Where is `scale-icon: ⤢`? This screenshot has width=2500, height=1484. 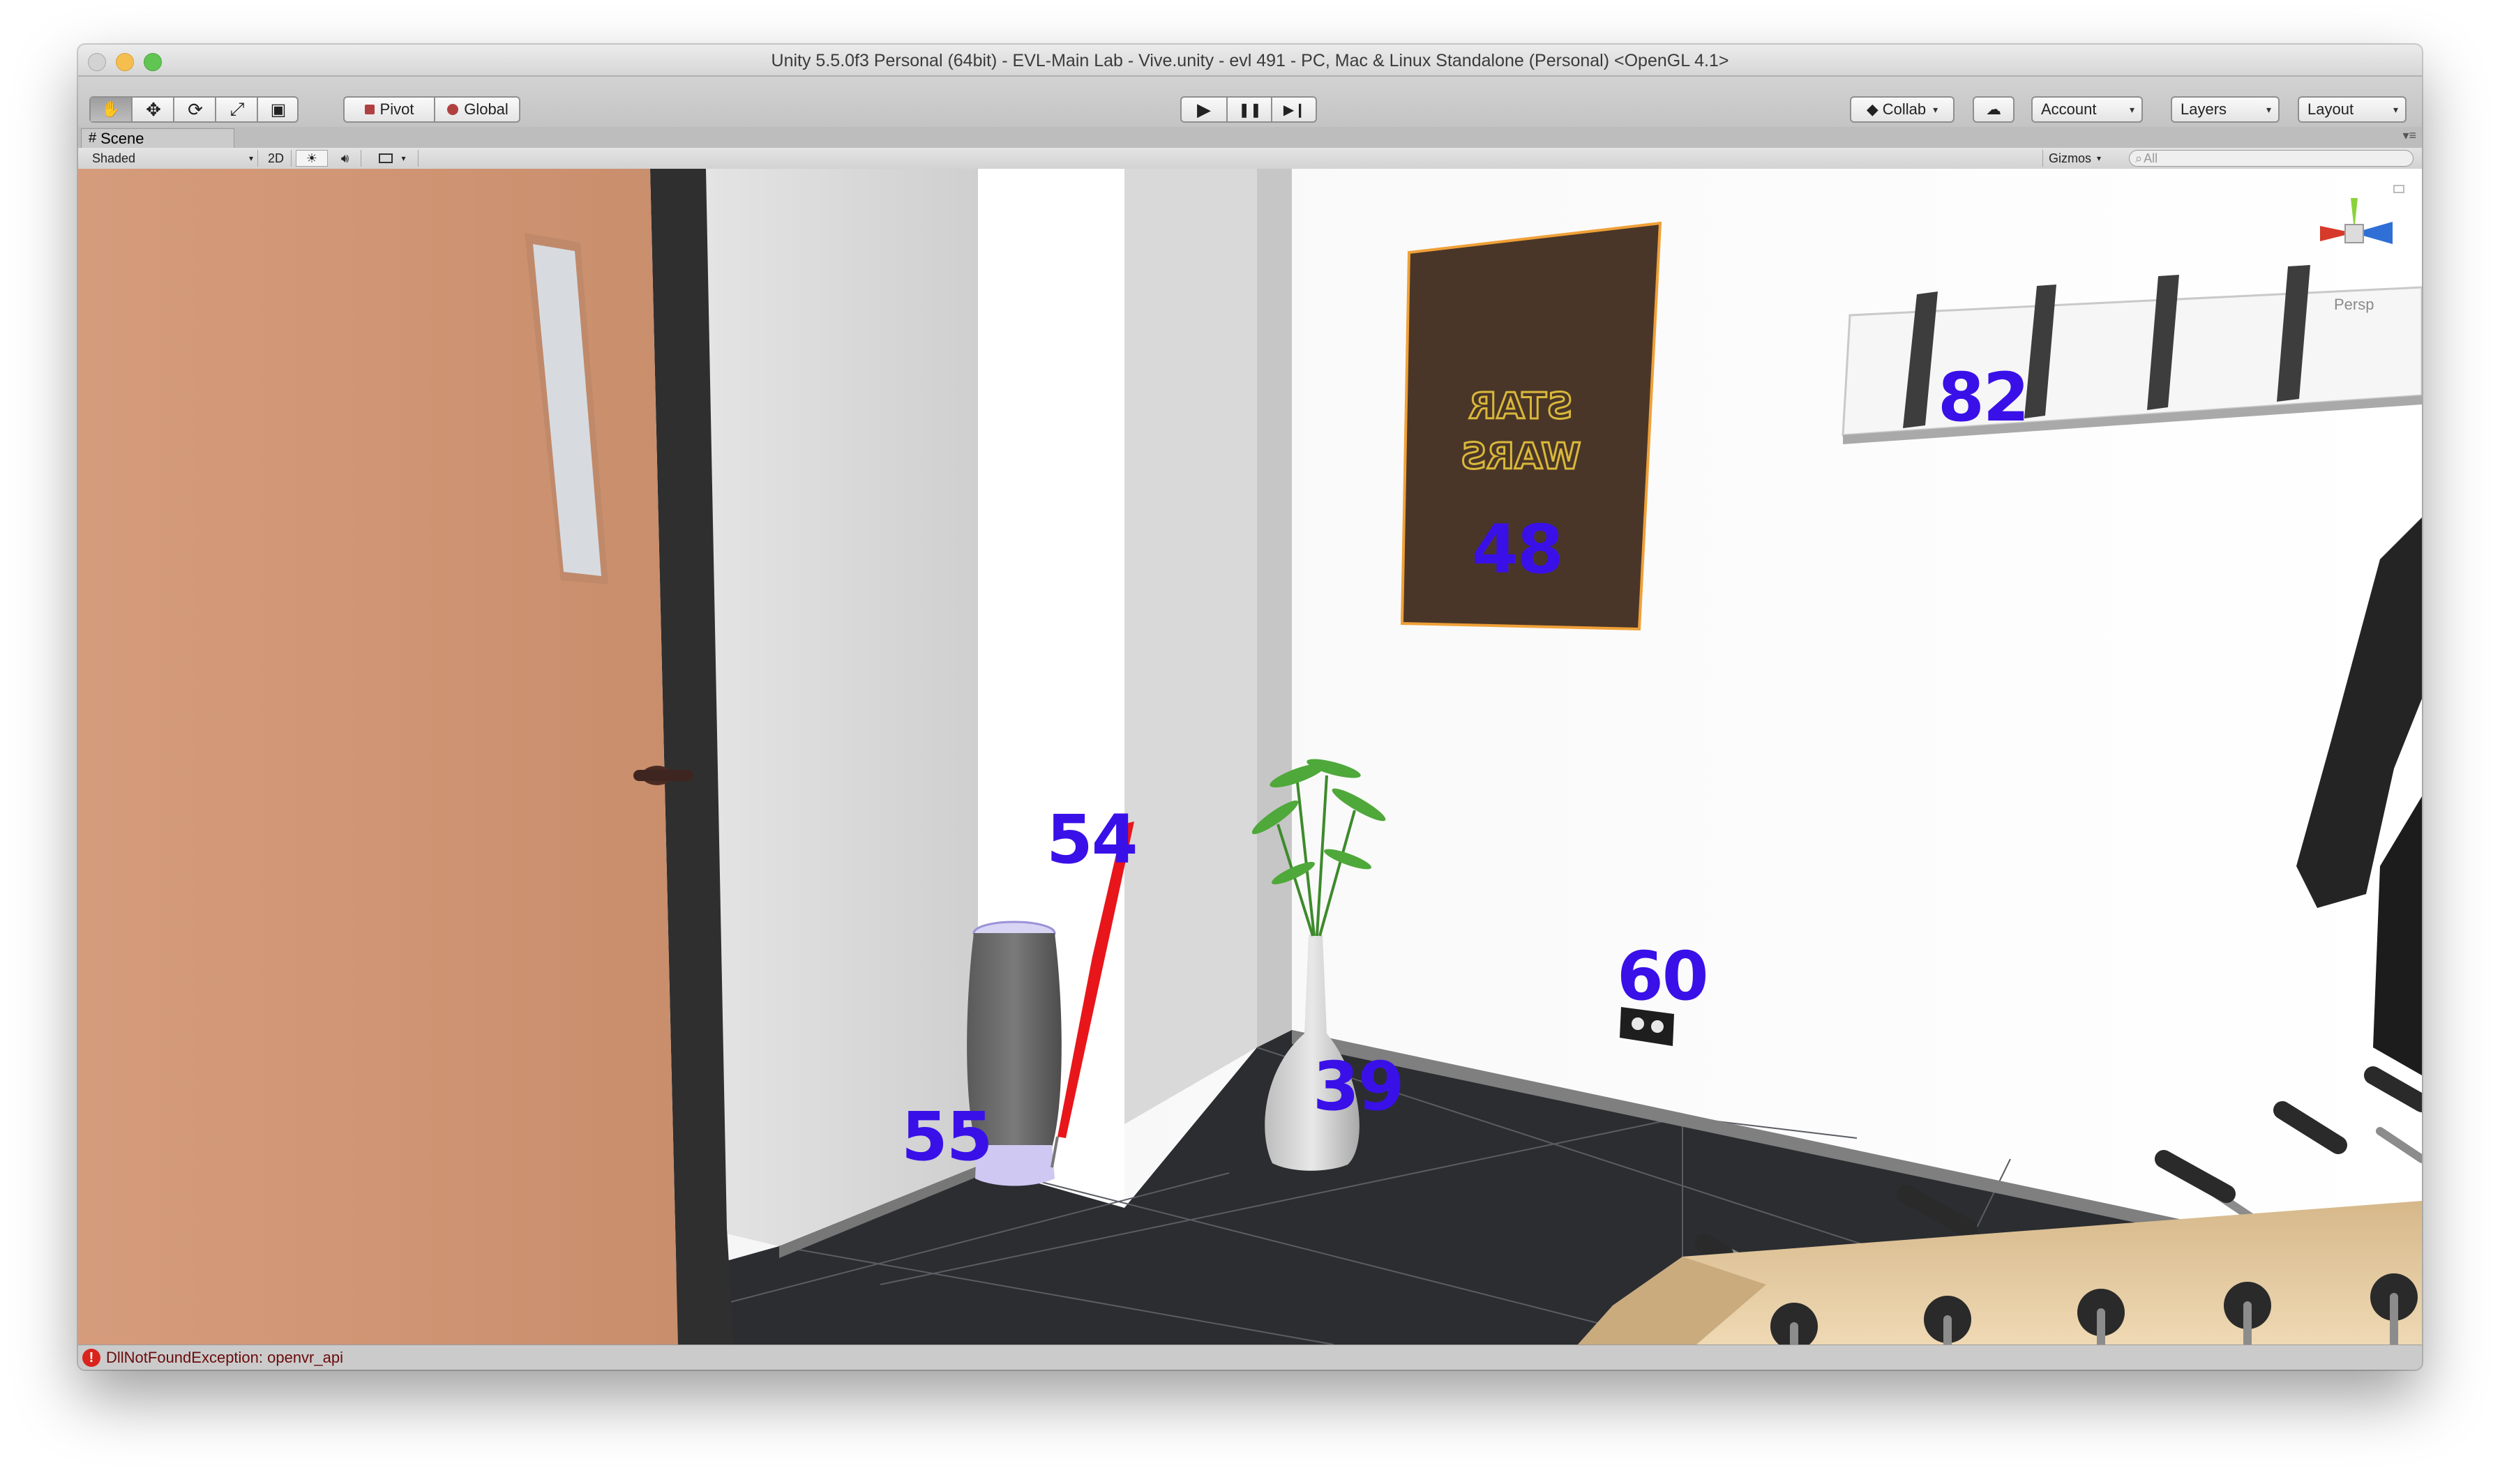
scale-icon: ⤢ is located at coordinates (237, 108).